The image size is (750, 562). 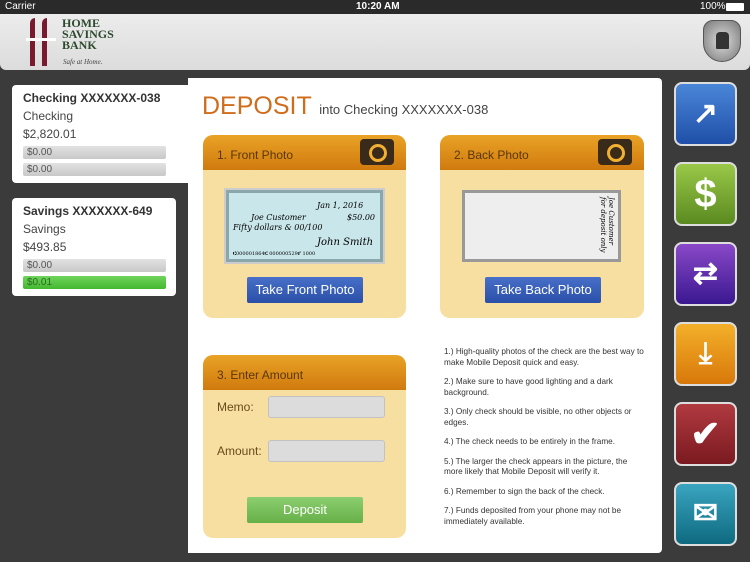 I want to click on memo-label: Memo:, so click(x=235, y=407).